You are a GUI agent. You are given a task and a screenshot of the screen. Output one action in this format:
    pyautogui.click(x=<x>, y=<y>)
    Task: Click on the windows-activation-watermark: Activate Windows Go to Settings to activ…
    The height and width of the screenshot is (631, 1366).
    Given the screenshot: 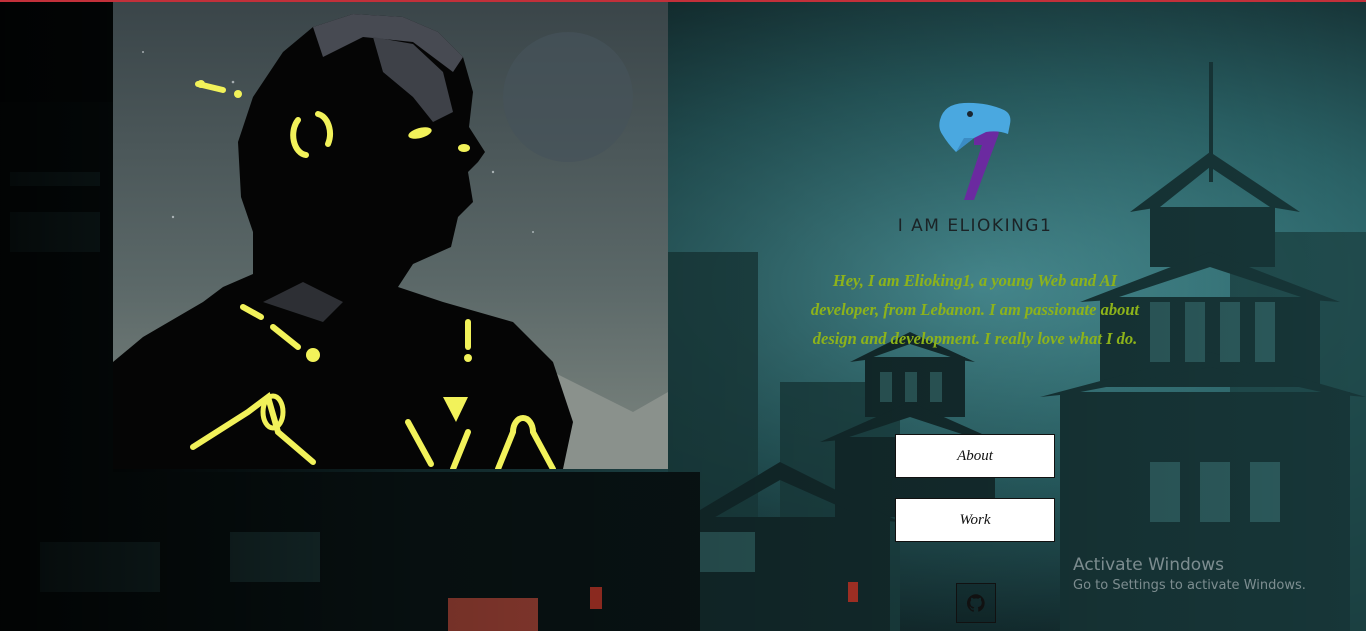 What is the action you would take?
    pyautogui.click(x=1189, y=574)
    